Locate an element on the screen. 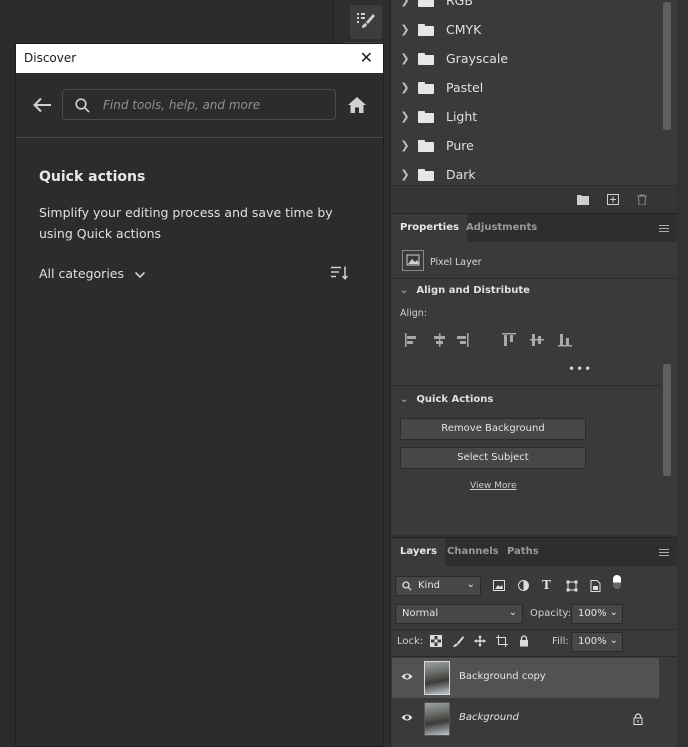 This screenshot has width=688, height=747. back-arrow-icon is located at coordinates (42, 105).